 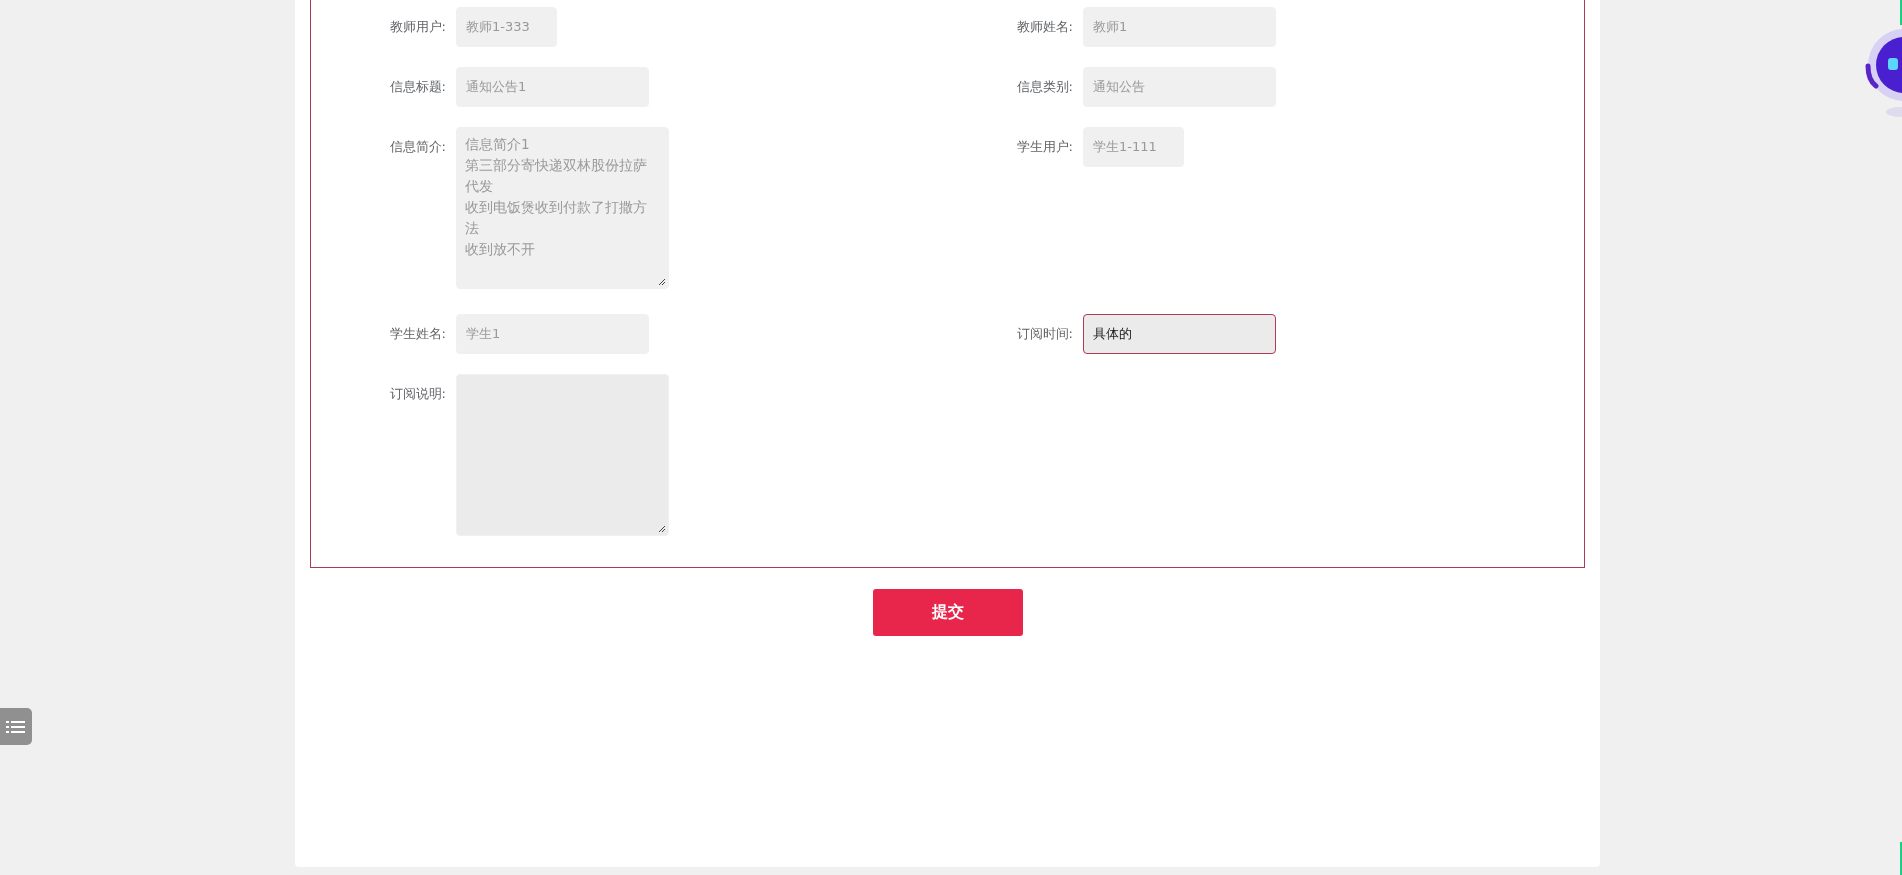 I want to click on text-line: 信息简介1, so click(x=498, y=144).